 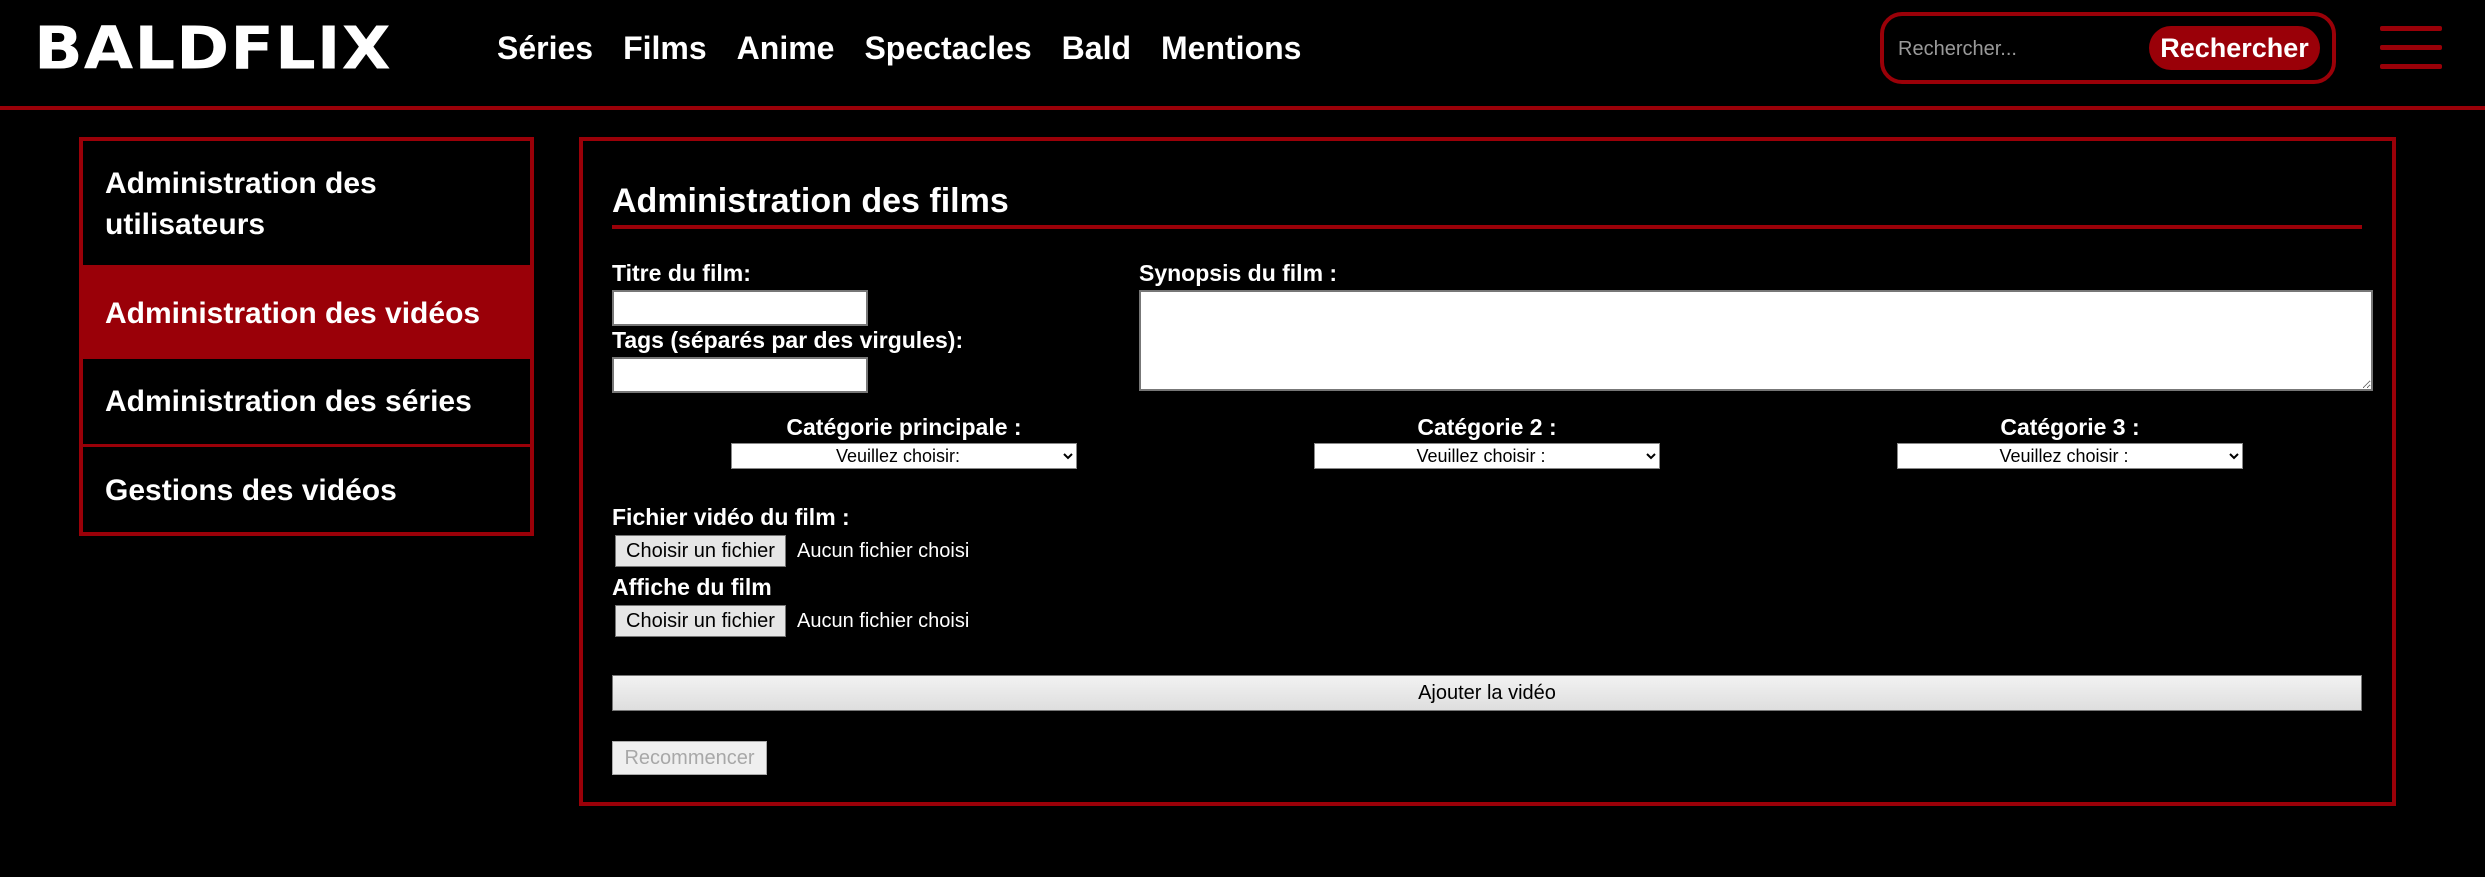 I want to click on main-category-label: Catégorie principale :, so click(x=904, y=427).